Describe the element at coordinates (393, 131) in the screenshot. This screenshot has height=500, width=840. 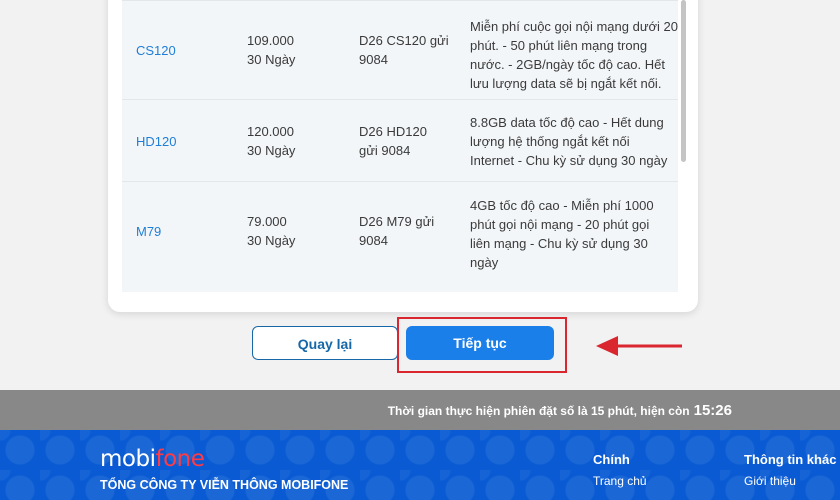
I see `package-syntax: D26 HD120` at that location.